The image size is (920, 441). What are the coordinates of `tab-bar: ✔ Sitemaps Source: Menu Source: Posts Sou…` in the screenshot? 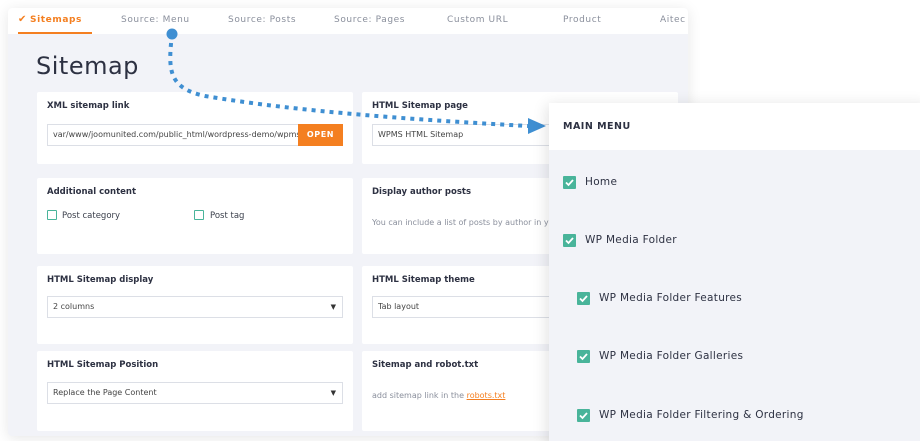 It's located at (348, 21).